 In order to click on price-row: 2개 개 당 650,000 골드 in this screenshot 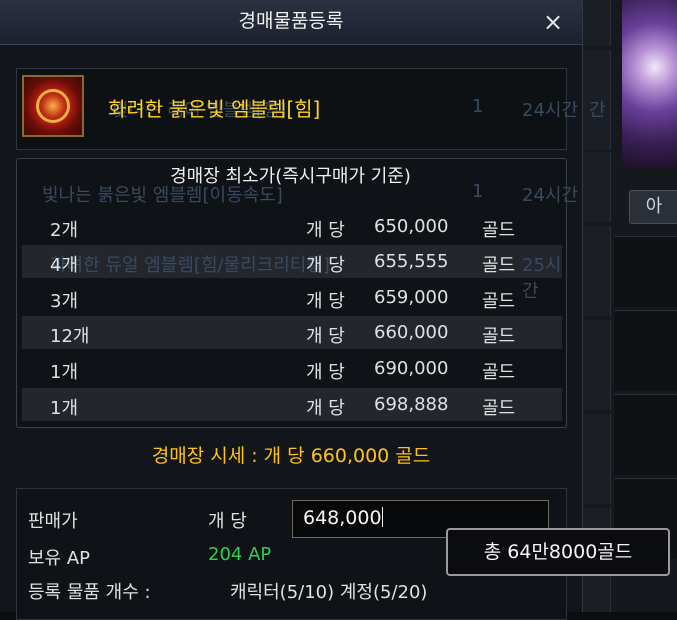, I will do `click(292, 226)`.